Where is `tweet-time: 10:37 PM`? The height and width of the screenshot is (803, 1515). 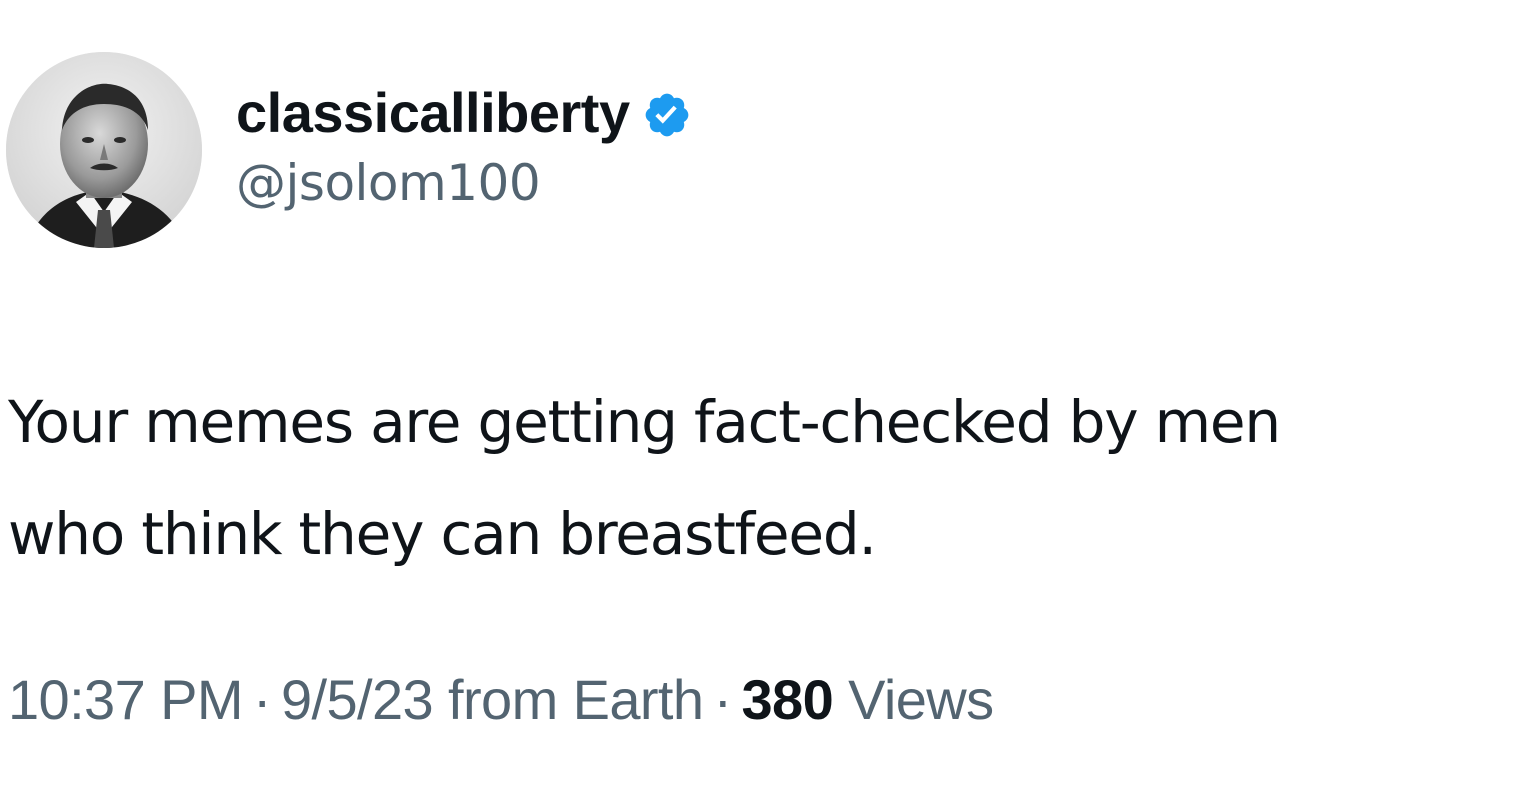 tweet-time: 10:37 PM is located at coordinates (126, 699).